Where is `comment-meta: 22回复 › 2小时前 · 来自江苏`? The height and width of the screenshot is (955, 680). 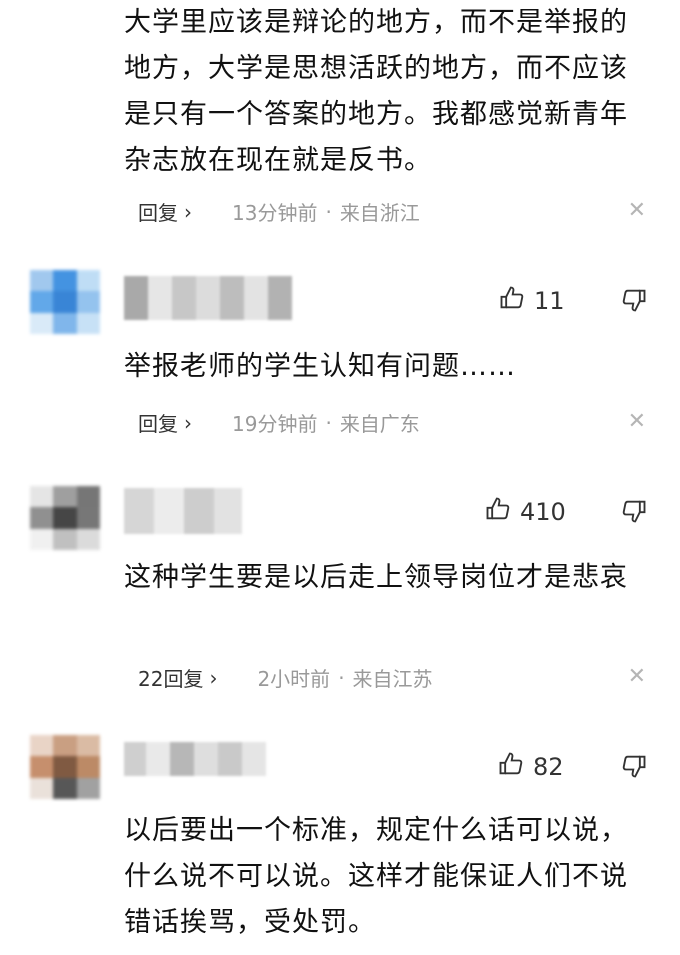
comment-meta: 22回复 › 2小时前 · 来自江苏 is located at coordinates (285, 677).